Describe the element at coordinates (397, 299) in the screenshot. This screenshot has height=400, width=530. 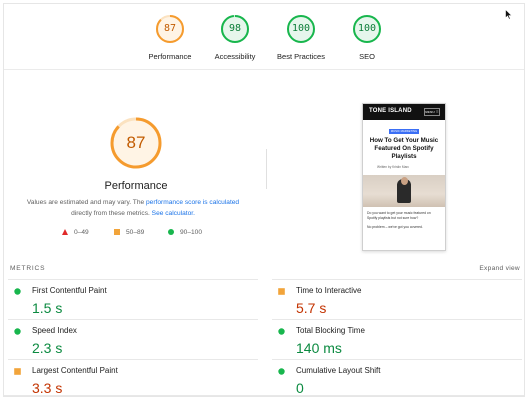
I see `metric-time-to-interactive: Time to Interactive 5.7 s` at that location.